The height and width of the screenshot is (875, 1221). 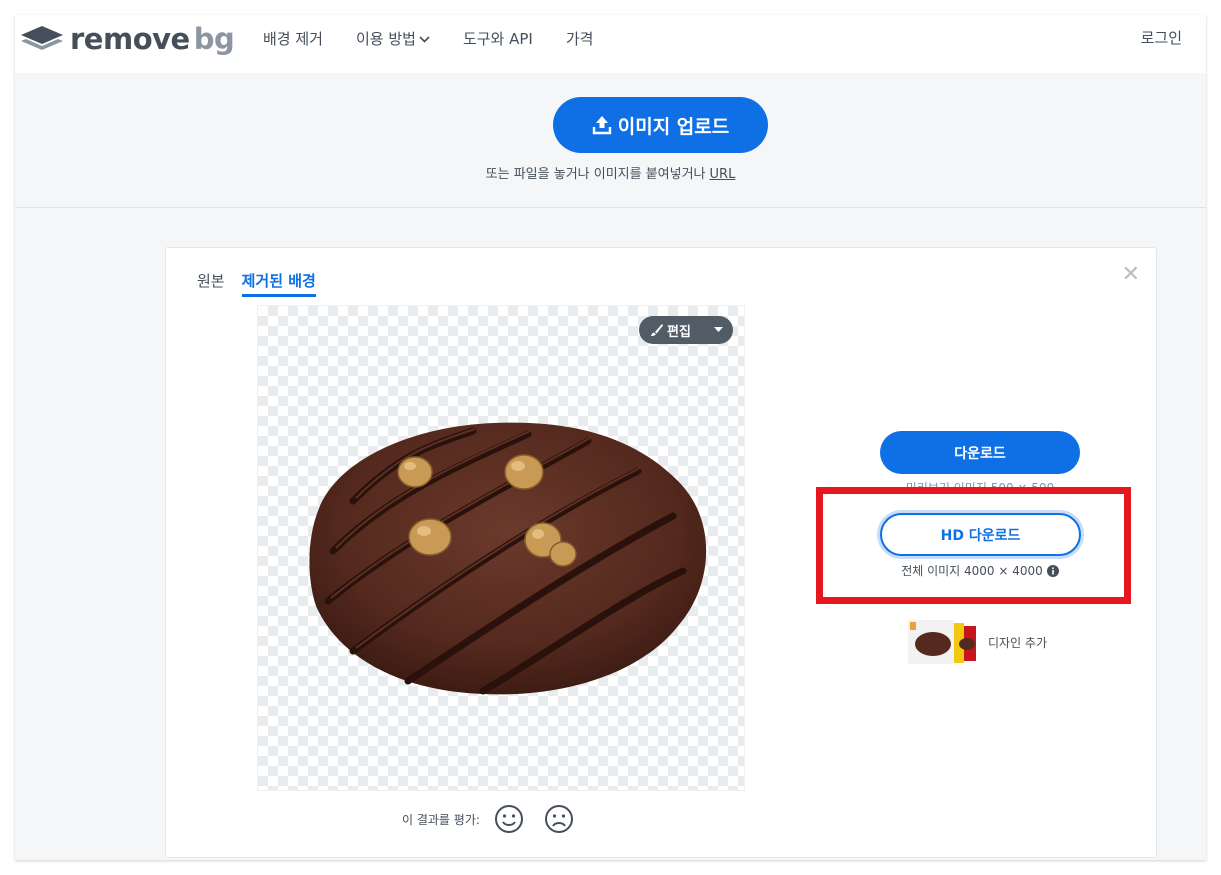 What do you see at coordinates (559, 819) in the screenshot?
I see `frown-icon` at bounding box center [559, 819].